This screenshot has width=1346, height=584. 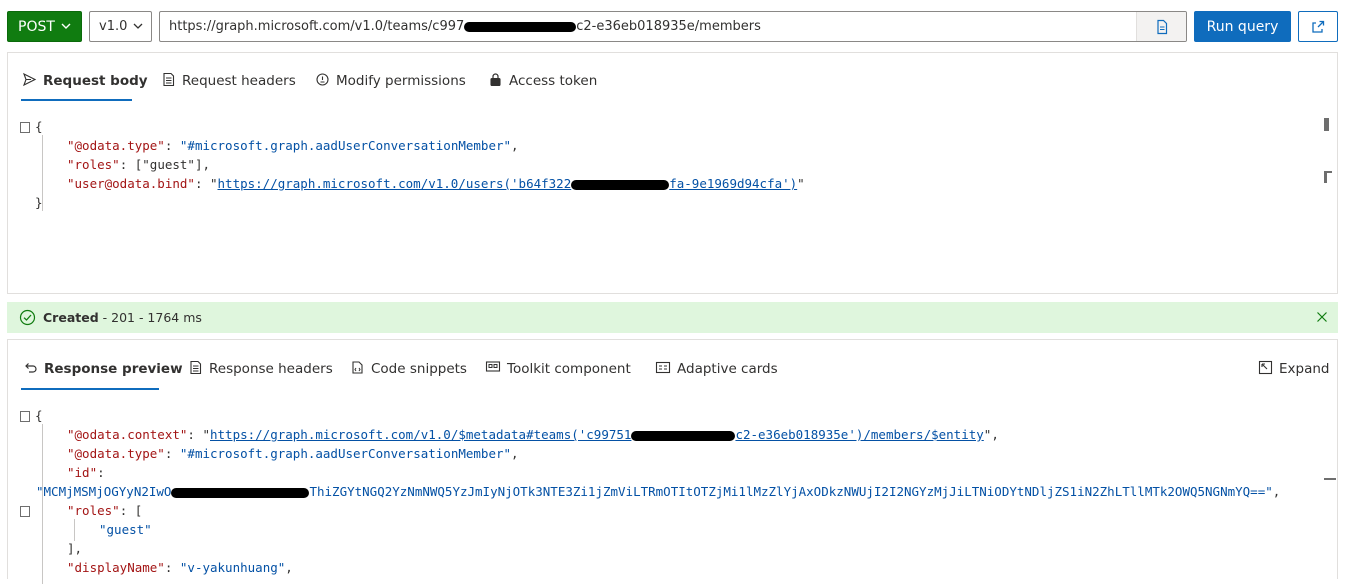 What do you see at coordinates (495, 81) in the screenshot?
I see `lock-icon` at bounding box center [495, 81].